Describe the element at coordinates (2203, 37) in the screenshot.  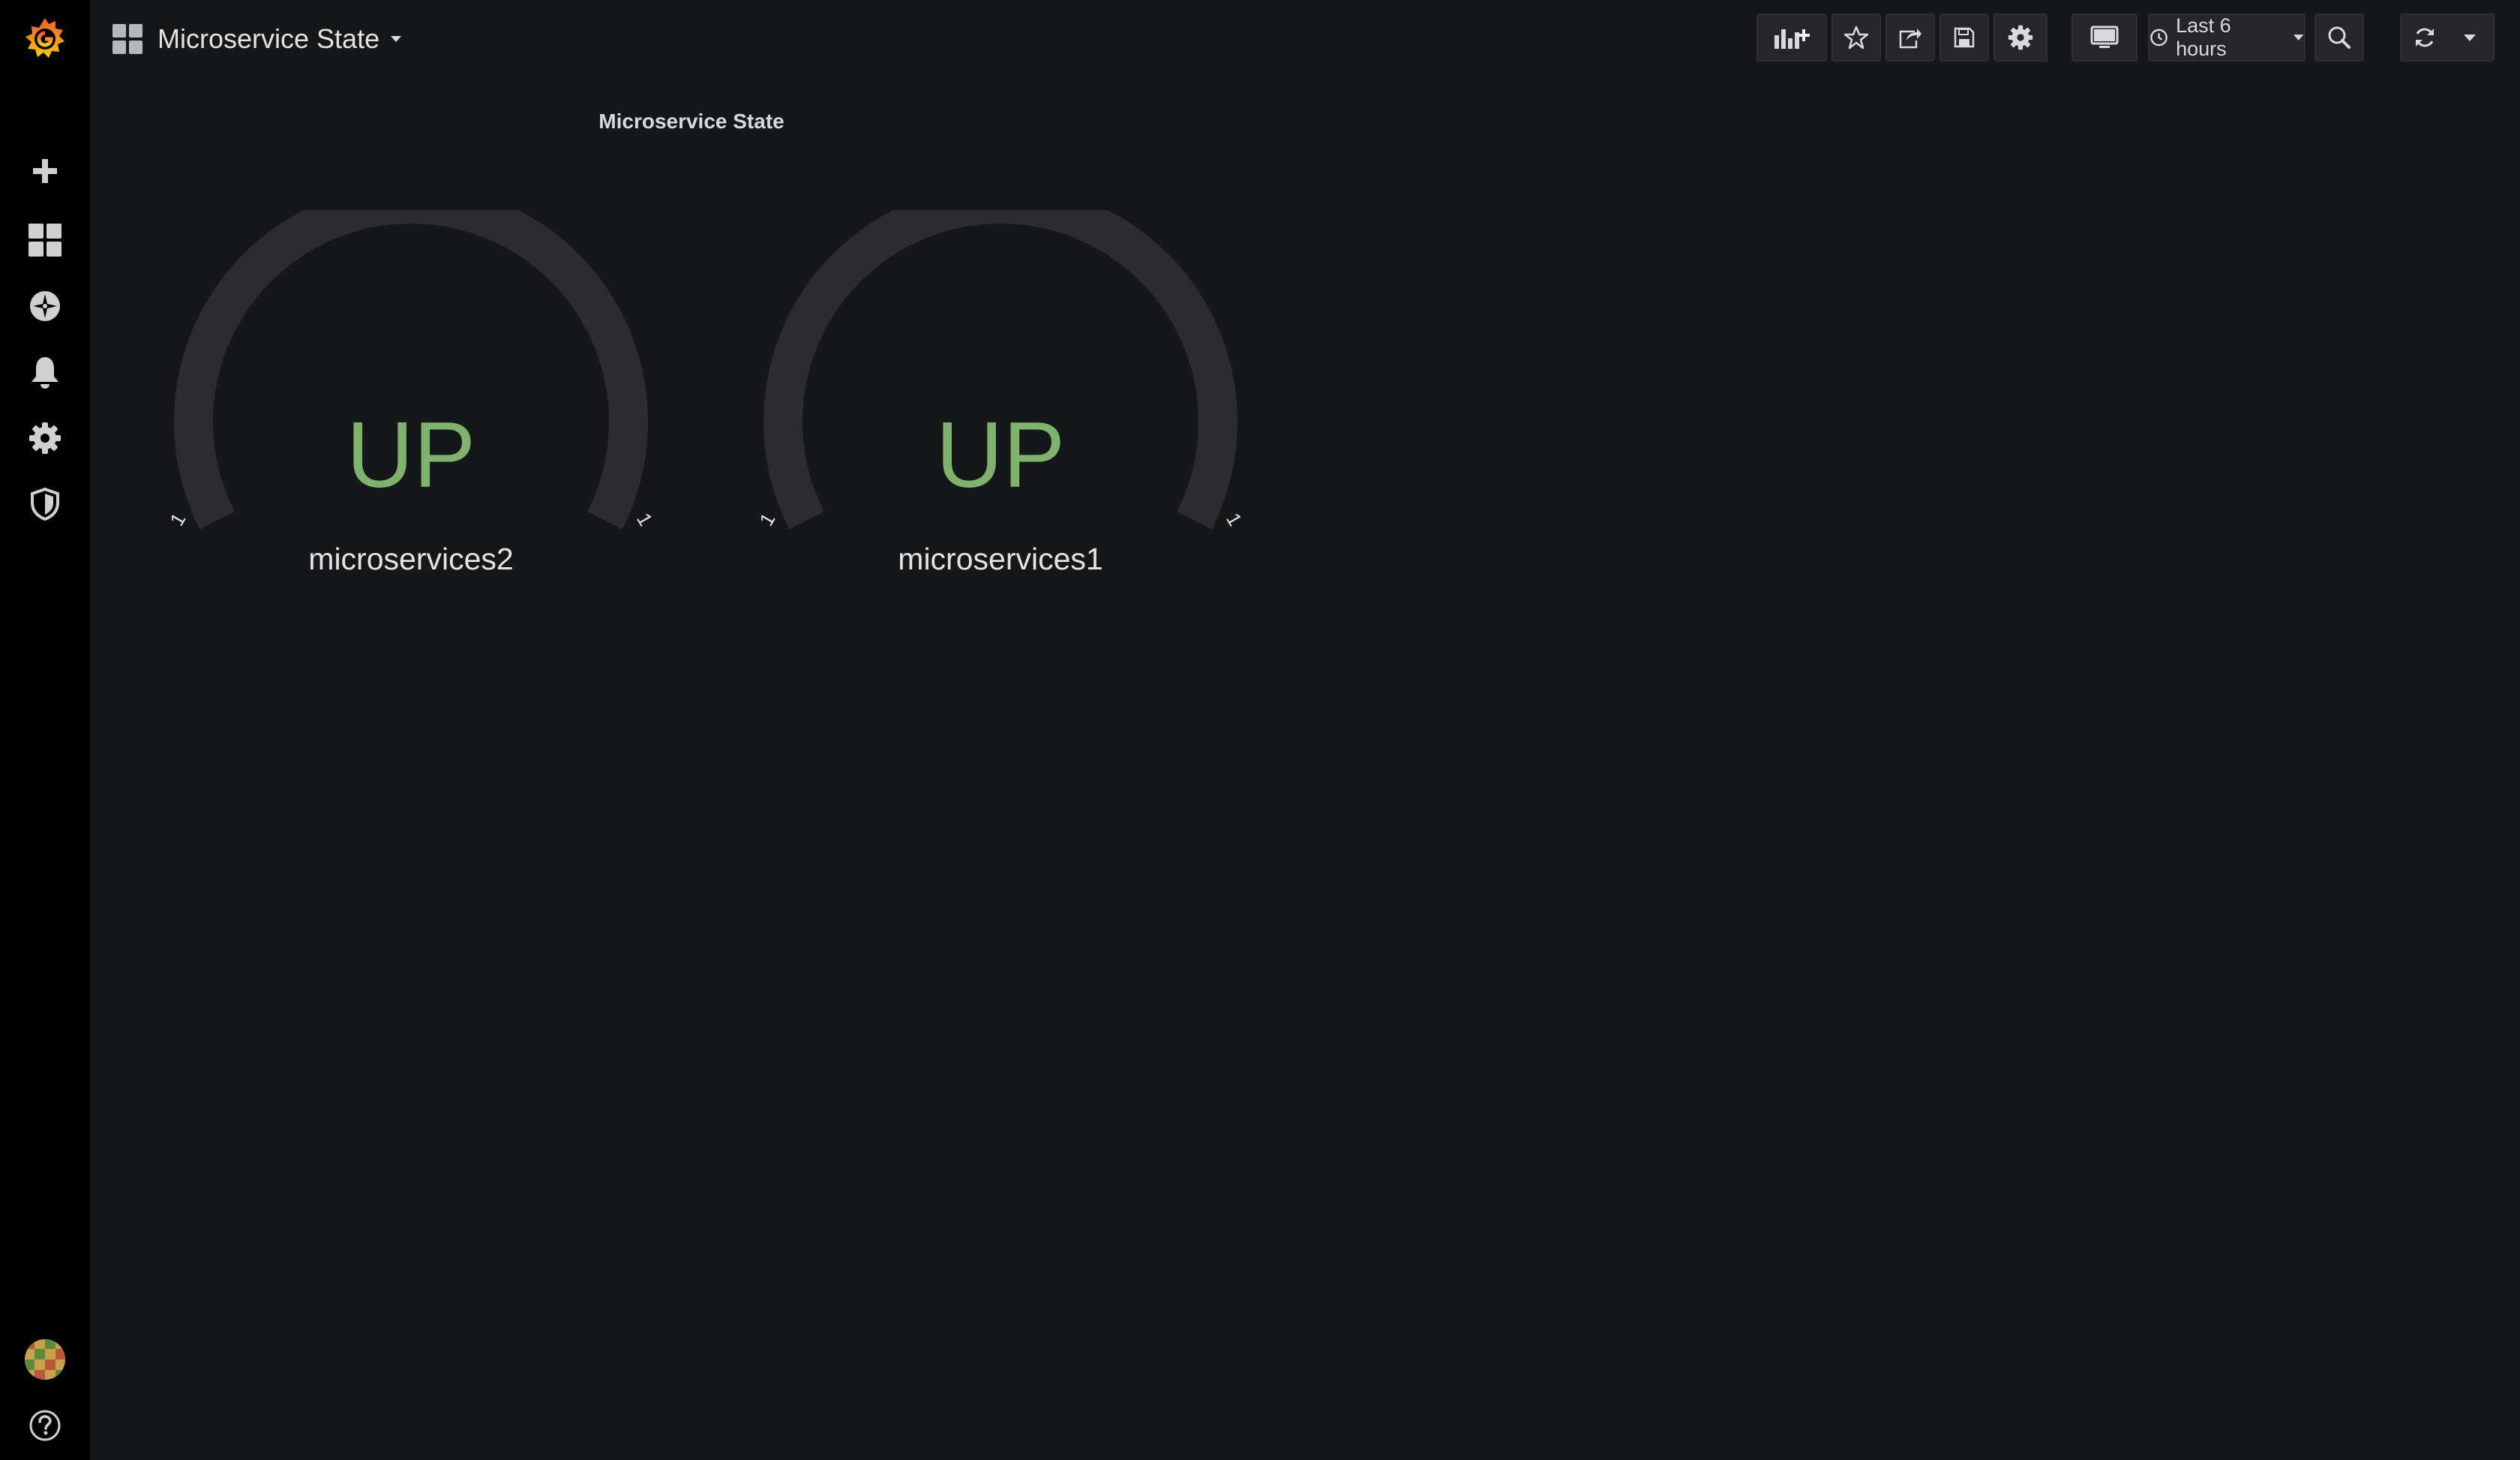
I see `time-range-label: Last 6 hours` at that location.